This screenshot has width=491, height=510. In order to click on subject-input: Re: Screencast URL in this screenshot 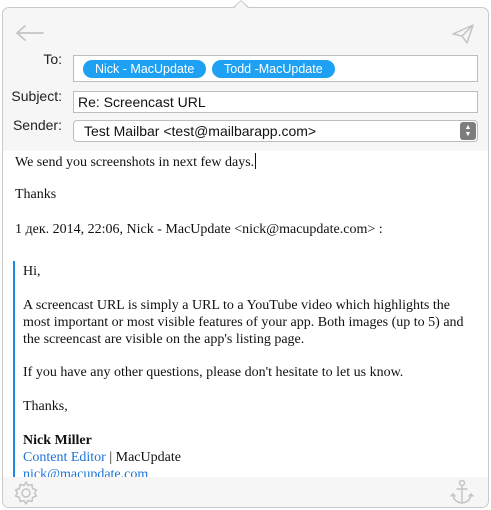, I will do `click(275, 102)`.